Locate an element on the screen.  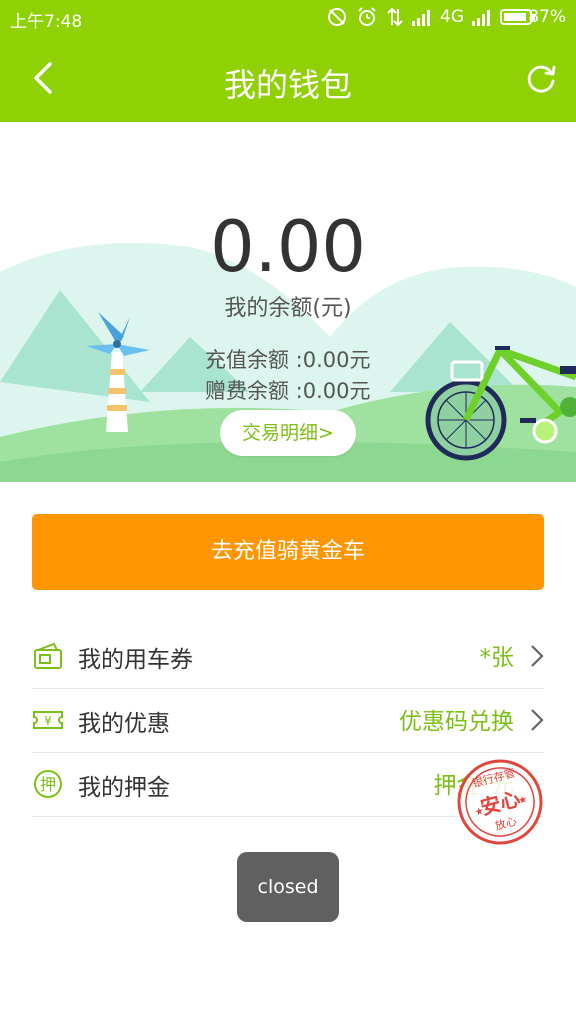
menu-item-discounts: ¥ 我的优惠 优惠码兑换 is located at coordinates (288, 720).